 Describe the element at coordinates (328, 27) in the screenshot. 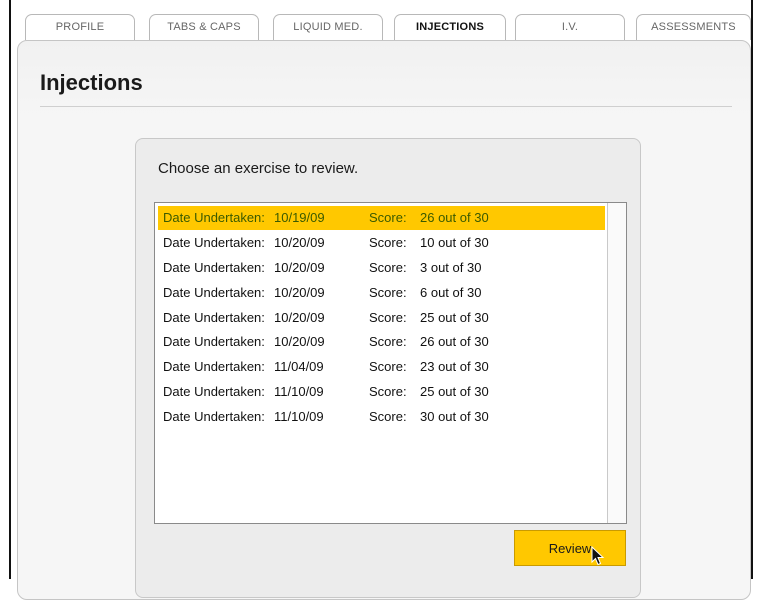

I see `tab-liquid-med: LIQUID MED.` at that location.